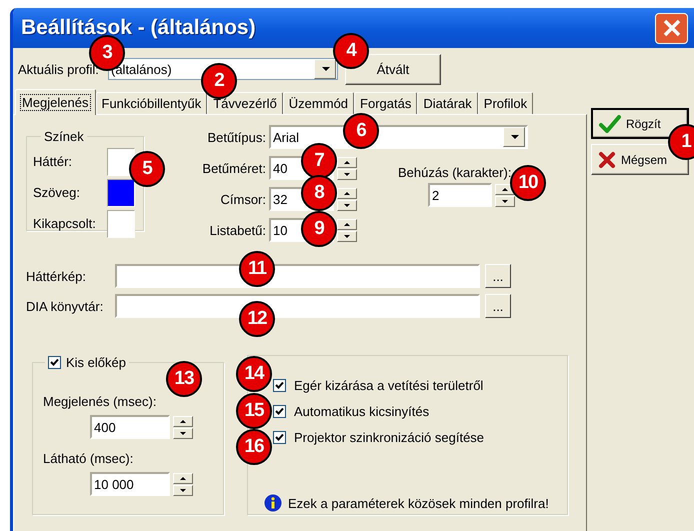 This screenshot has height=531, width=694. What do you see at coordinates (56, 192) in the screenshot?
I see `color-label: Szöveg:` at bounding box center [56, 192].